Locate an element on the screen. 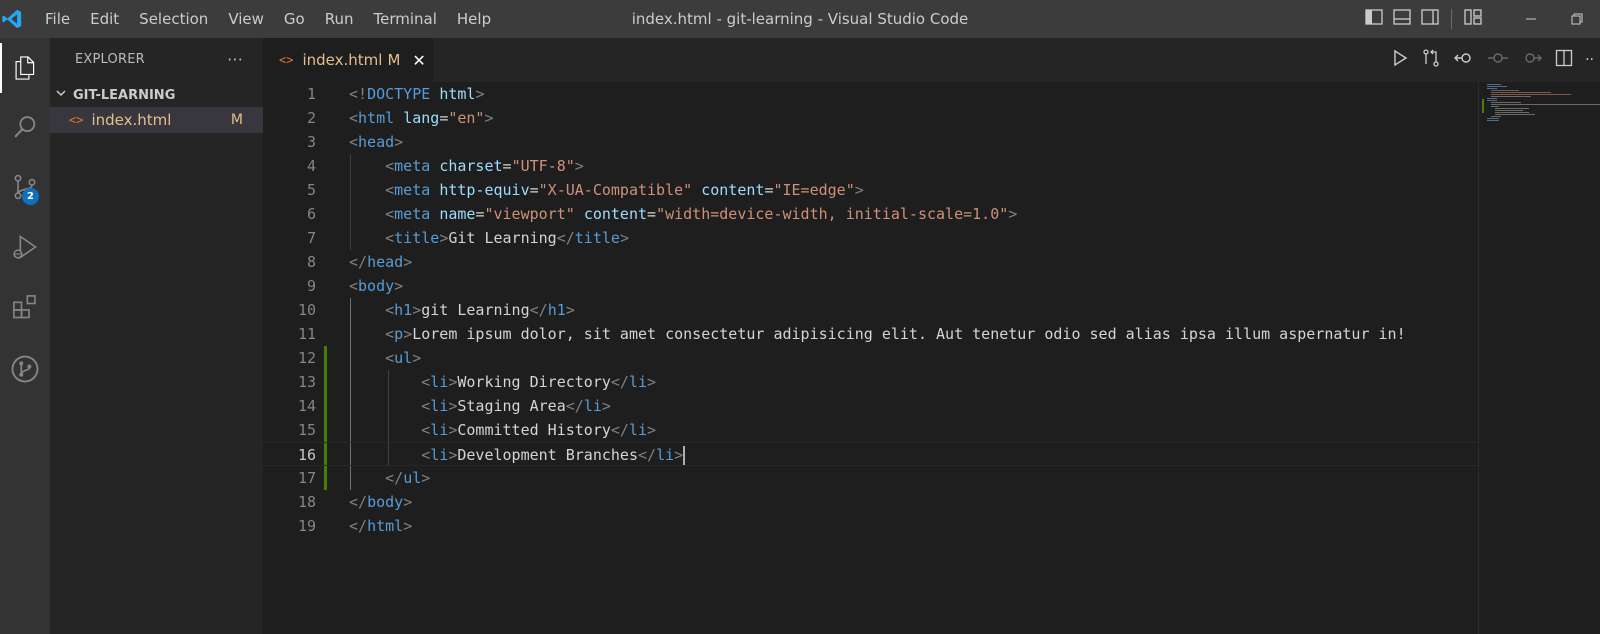 The width and height of the screenshot is (1600, 634). line-number: 3 is located at coordinates (311, 142).